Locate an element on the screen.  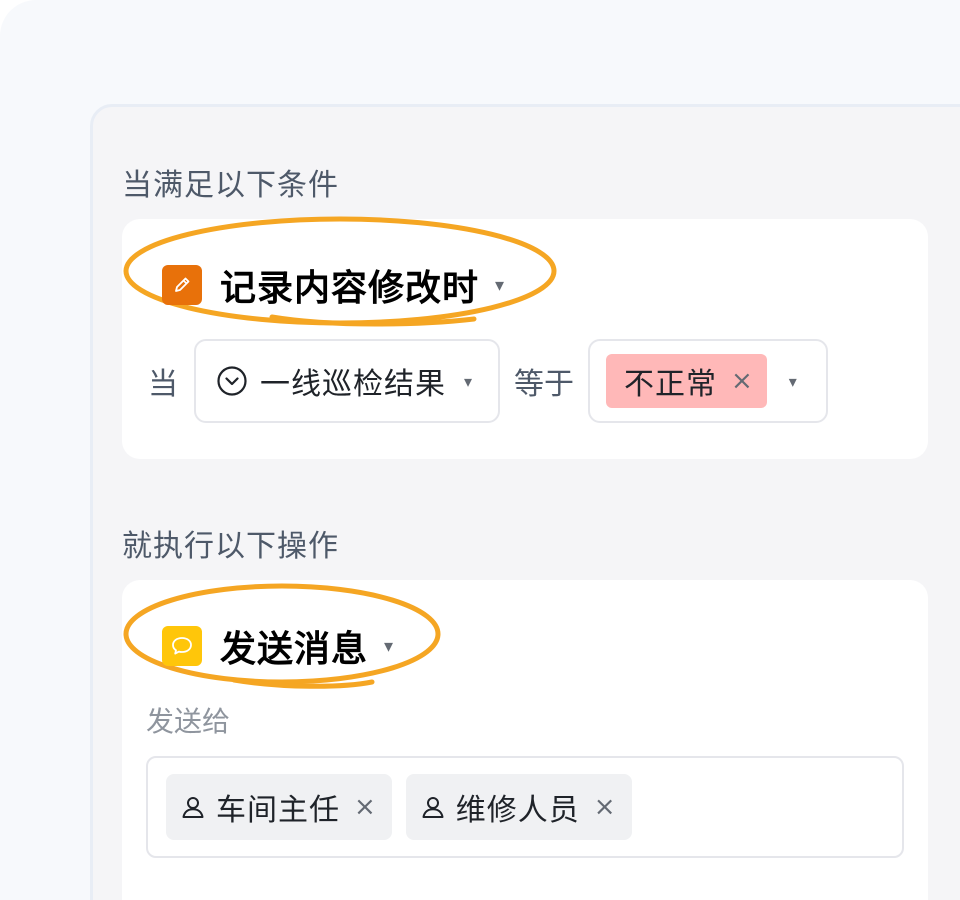
action-title: 发送消息 is located at coordinates (294, 649).